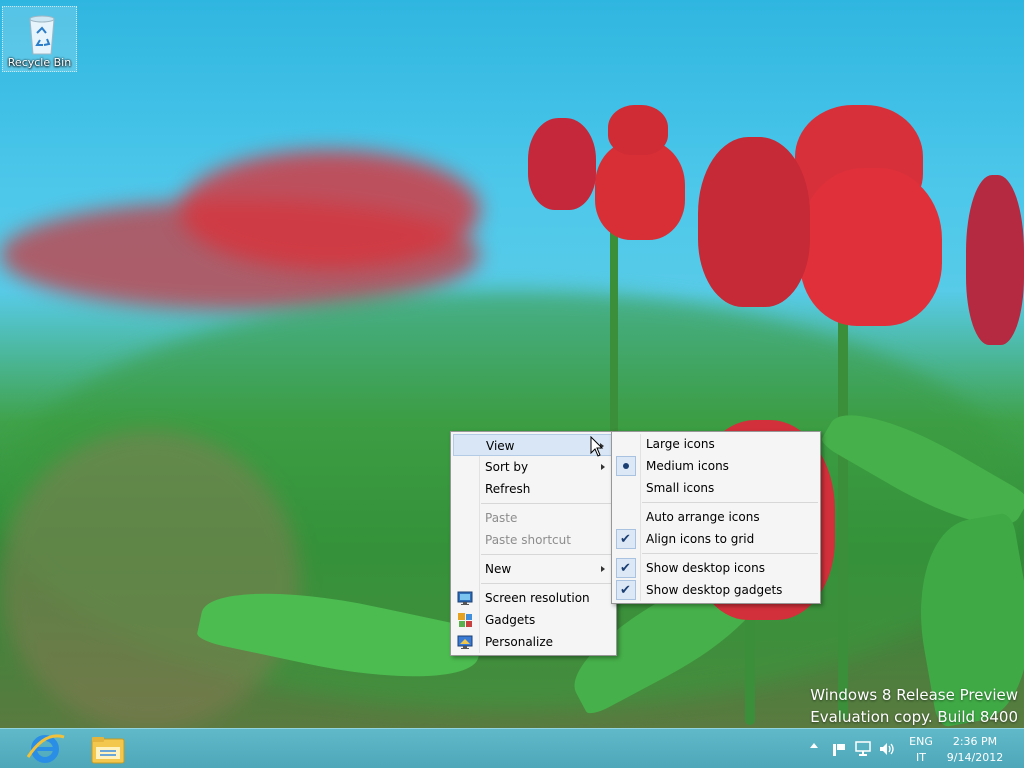  I want to click on menu-item-paste: Paste, so click(533, 518).